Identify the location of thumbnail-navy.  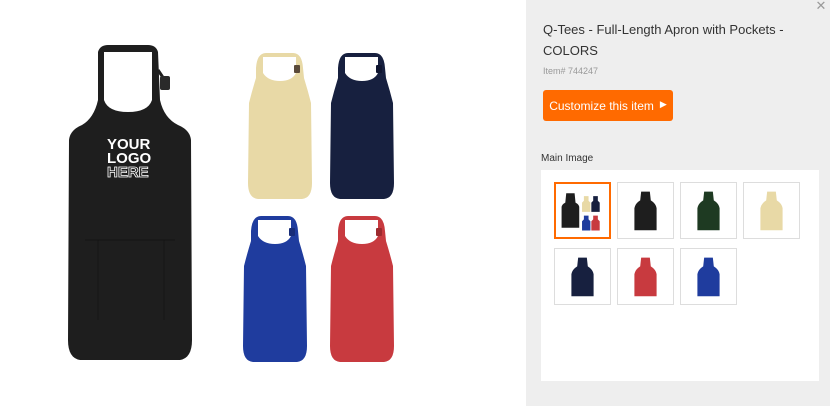
(582, 276).